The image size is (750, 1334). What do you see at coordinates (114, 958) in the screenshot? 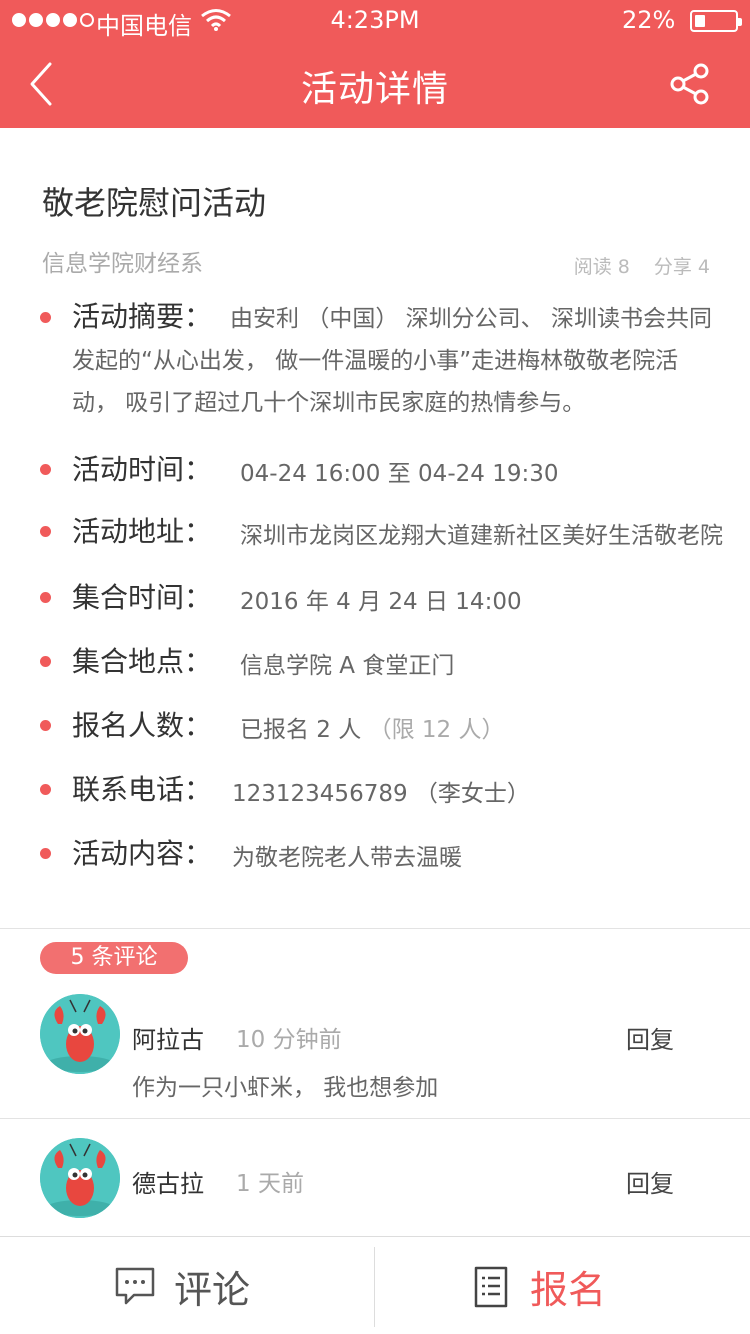
I see `comment-count-badge: 5 条评论` at bounding box center [114, 958].